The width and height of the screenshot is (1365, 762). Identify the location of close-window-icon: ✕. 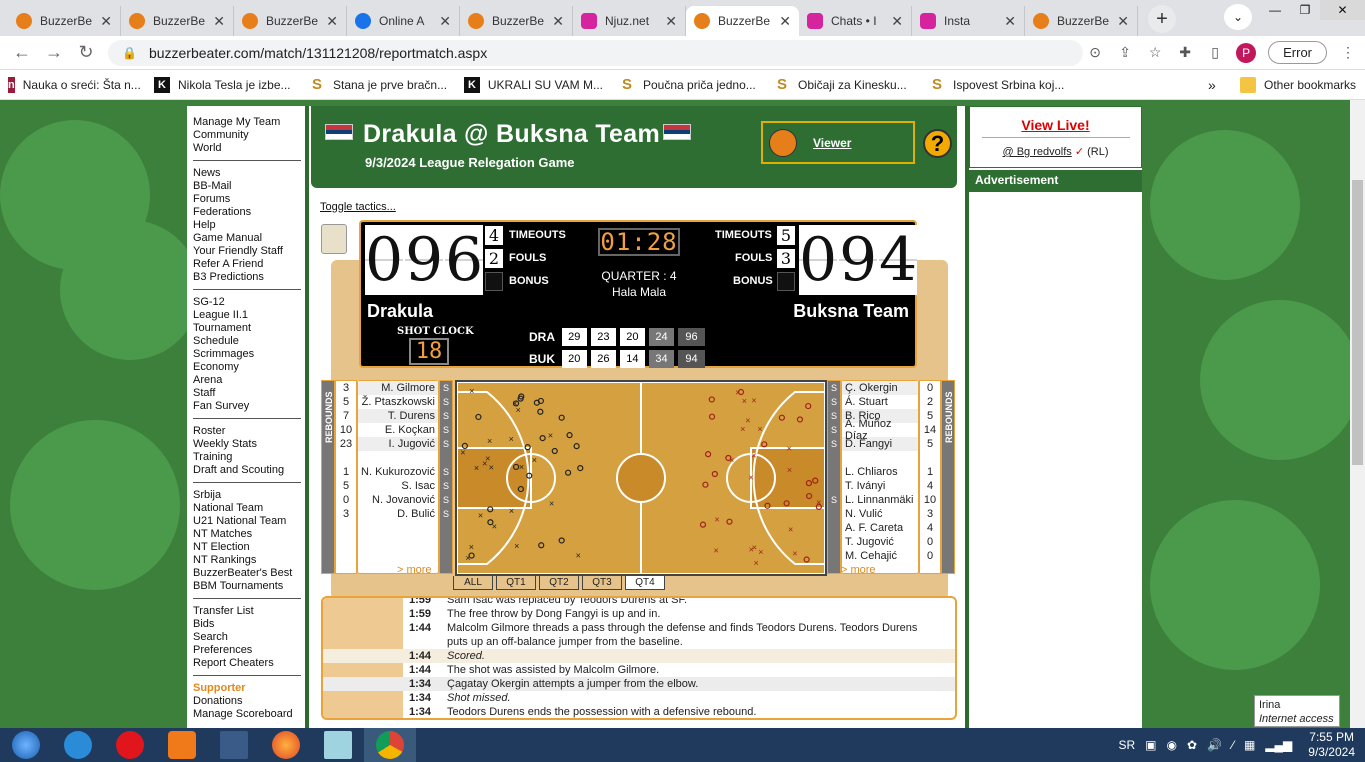
(1342, 10).